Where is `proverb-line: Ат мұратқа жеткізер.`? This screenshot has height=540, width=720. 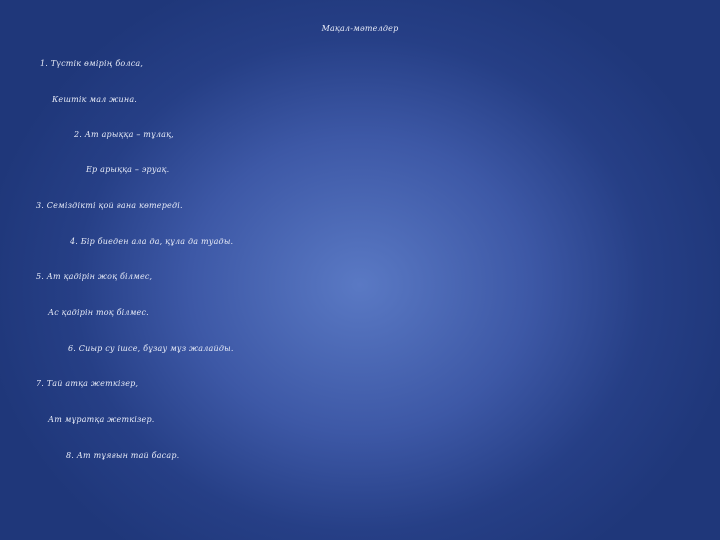 proverb-line: Ат мұратқа жеткізер. is located at coordinates (101, 419).